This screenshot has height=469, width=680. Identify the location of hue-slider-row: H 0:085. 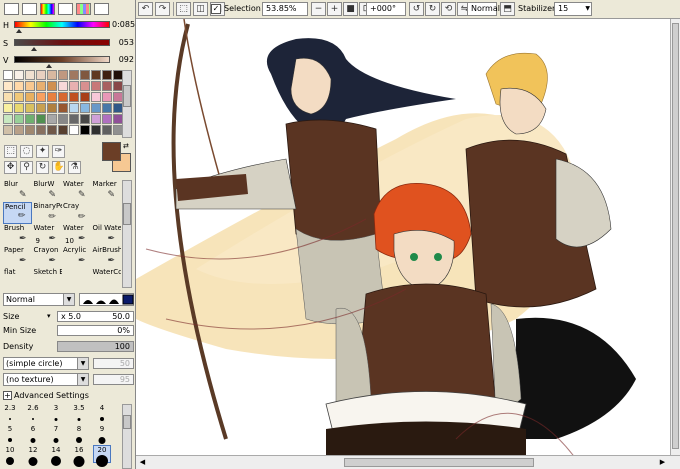
(68, 27).